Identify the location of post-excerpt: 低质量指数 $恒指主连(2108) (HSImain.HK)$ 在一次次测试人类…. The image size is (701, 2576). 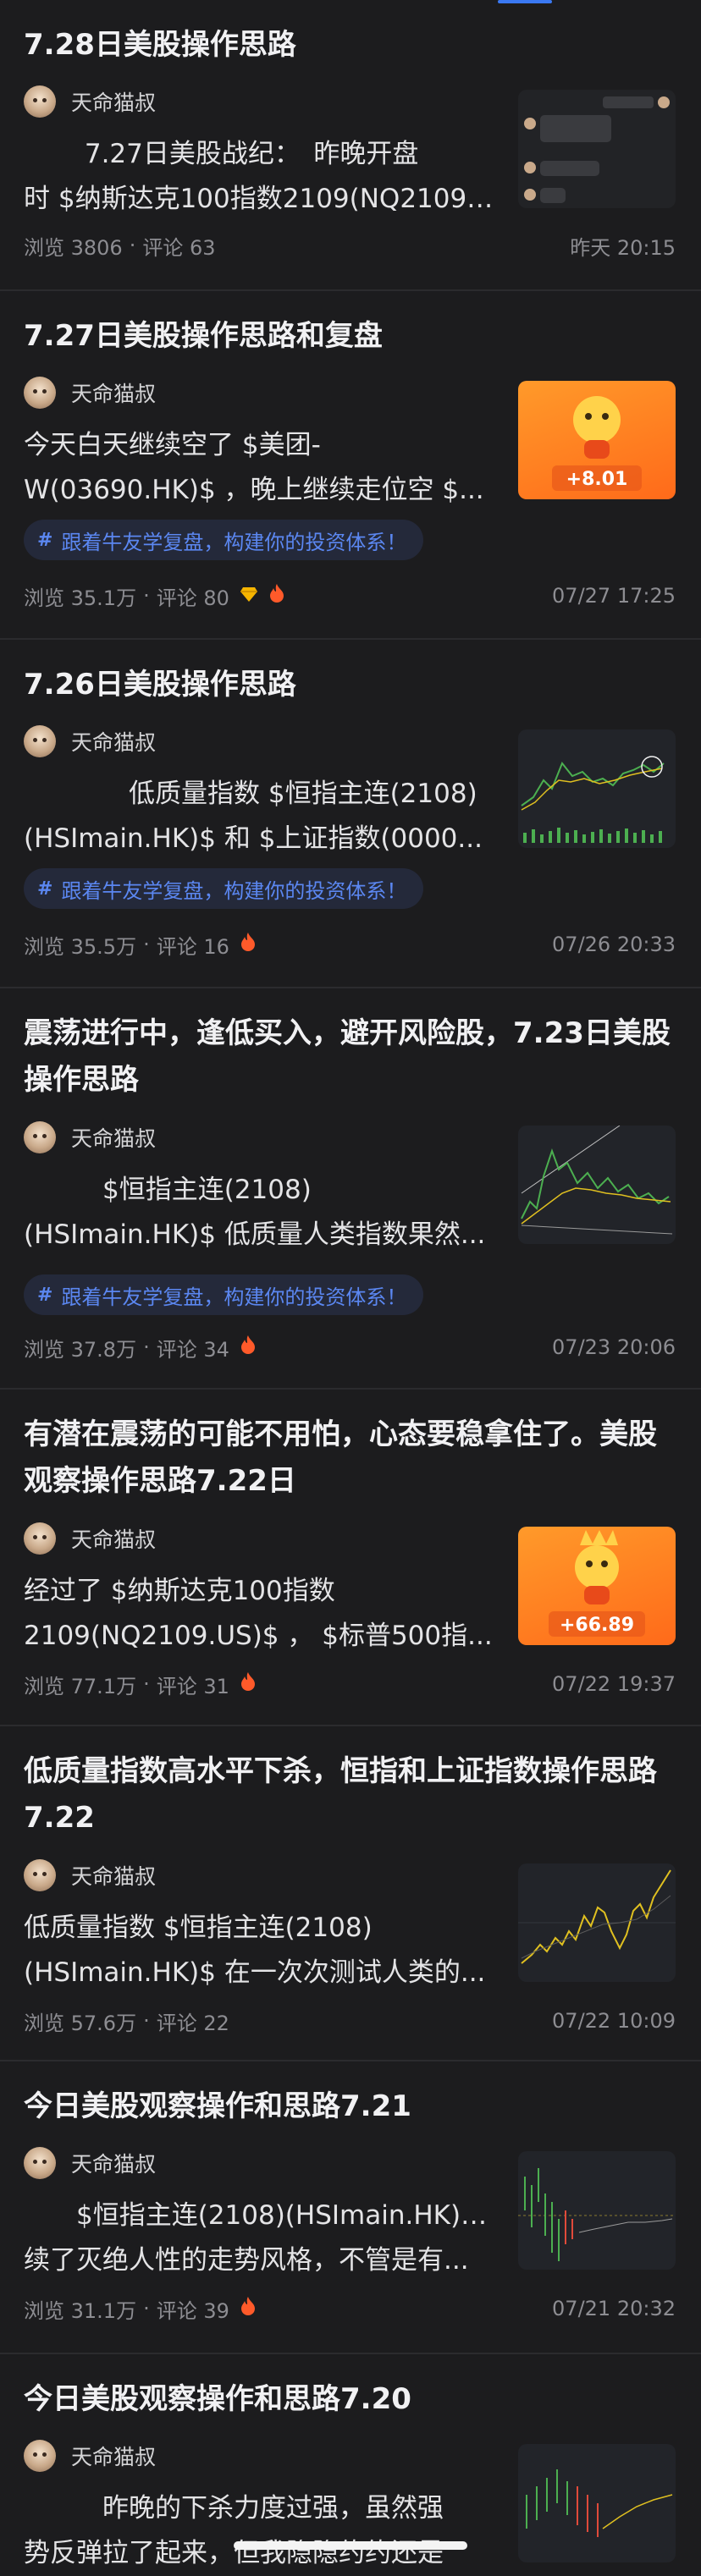
(261, 1950).